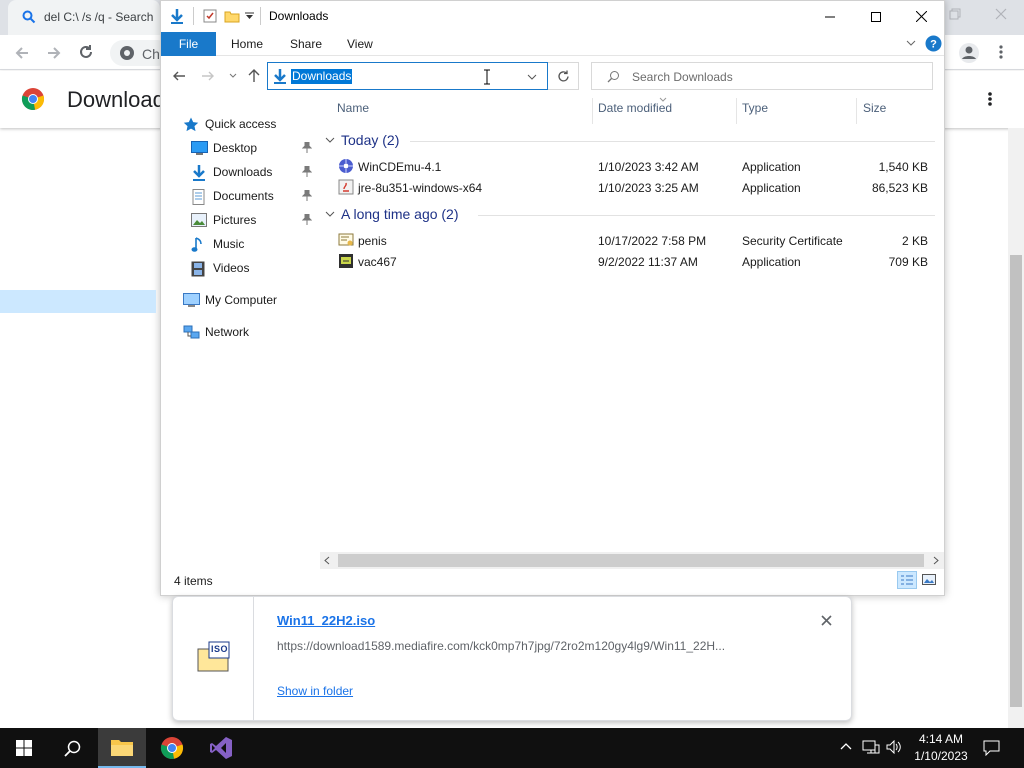  What do you see at coordinates (253, 658) in the screenshot?
I see `download-divider` at bounding box center [253, 658].